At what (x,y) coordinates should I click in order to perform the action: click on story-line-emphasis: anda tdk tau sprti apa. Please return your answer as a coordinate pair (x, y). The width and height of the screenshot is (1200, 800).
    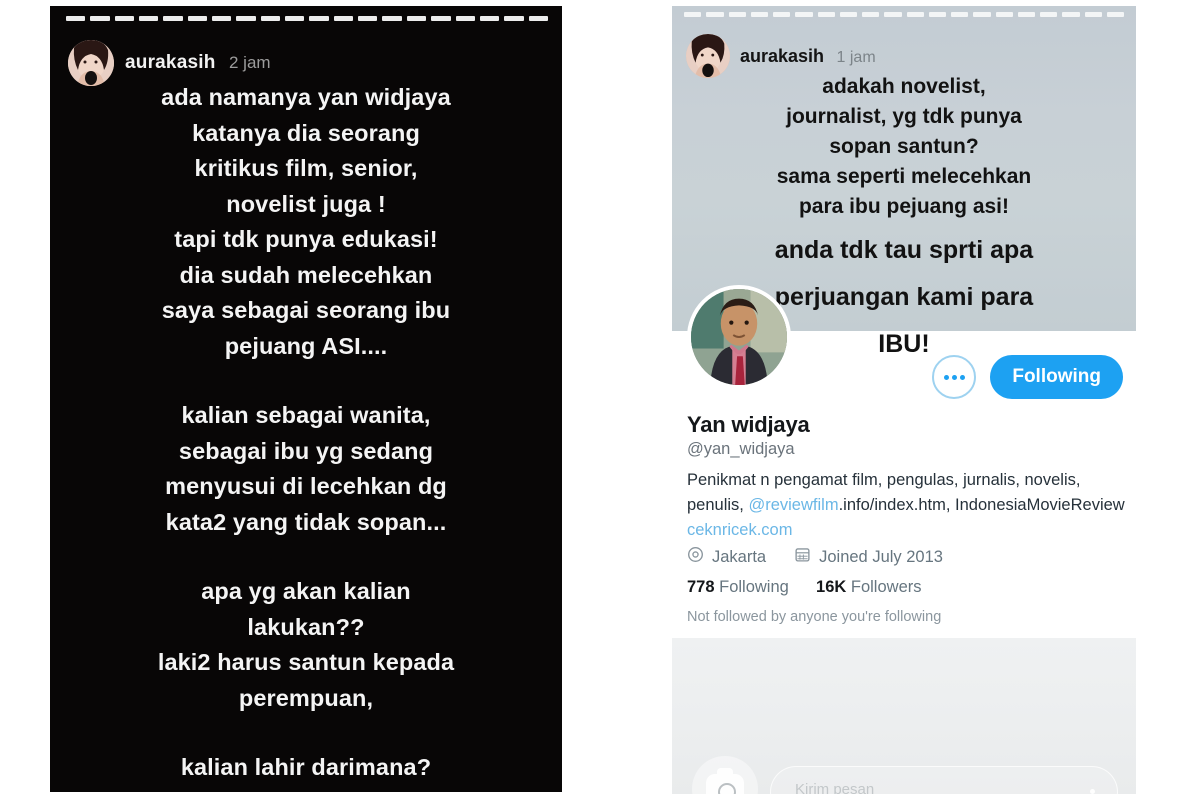
    Looking at the image, I should click on (904, 250).